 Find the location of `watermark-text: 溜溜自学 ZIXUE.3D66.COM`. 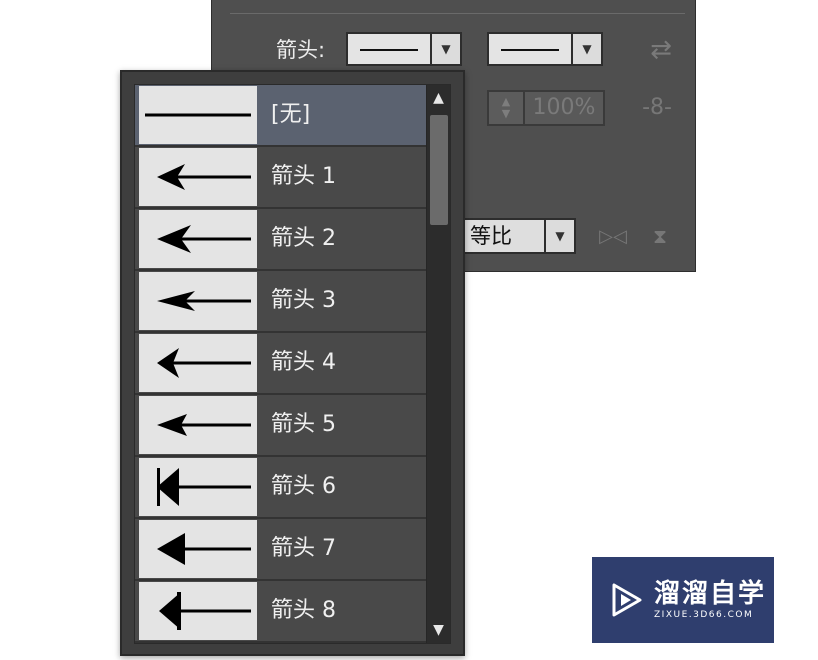

watermark-text: 溜溜自学 ZIXUE.3D66.COM is located at coordinates (710, 600).